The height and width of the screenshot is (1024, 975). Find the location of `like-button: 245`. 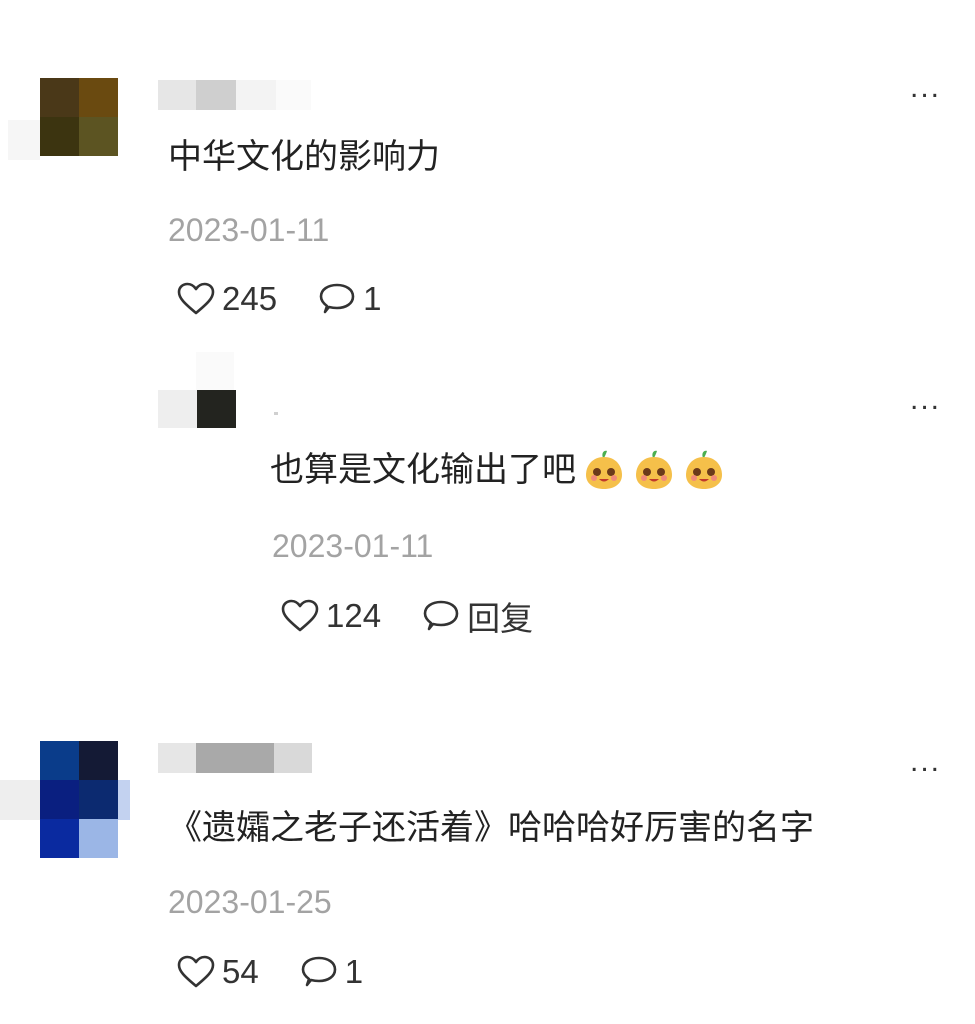

like-button: 245 is located at coordinates (226, 299).